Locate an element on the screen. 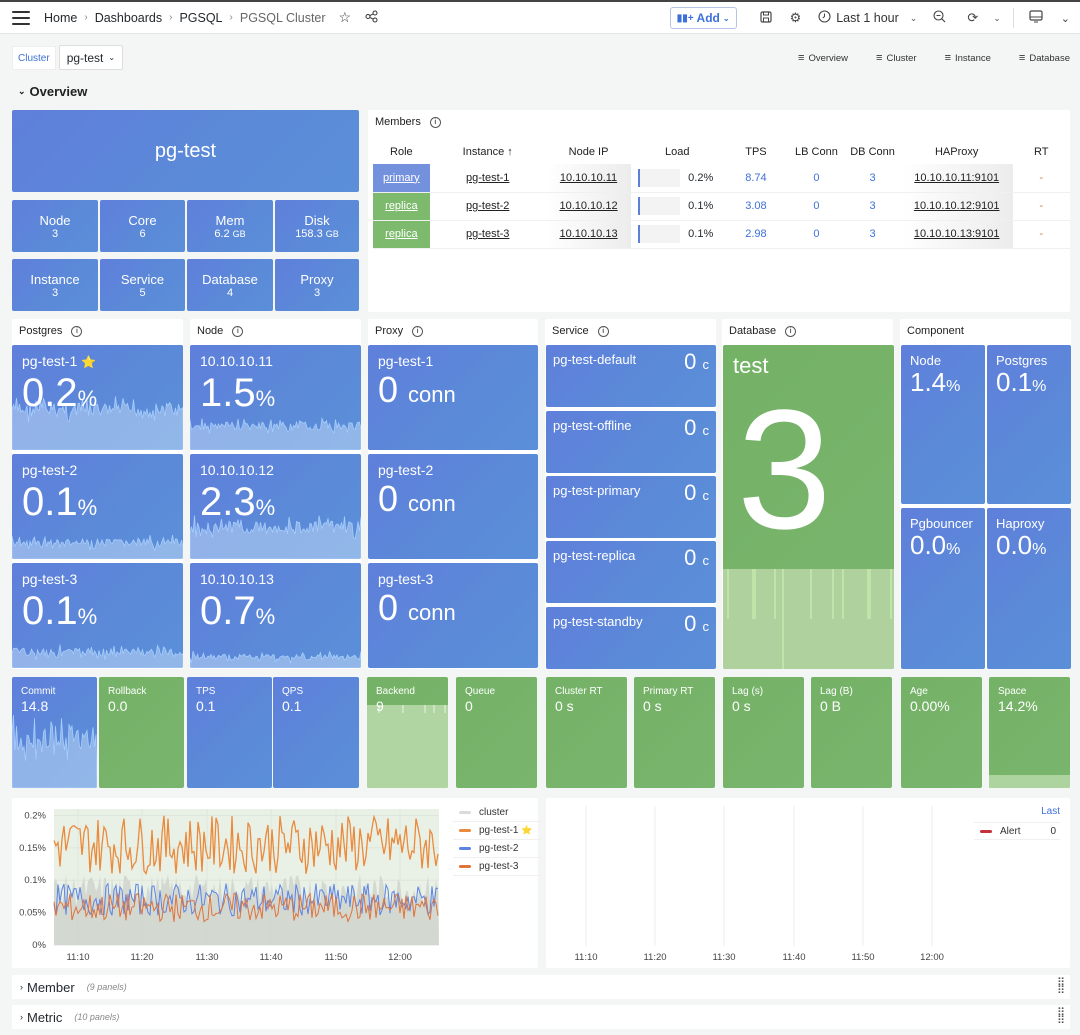  haproxy-link: 10.10.10.11:9101 is located at coordinates (956, 178).